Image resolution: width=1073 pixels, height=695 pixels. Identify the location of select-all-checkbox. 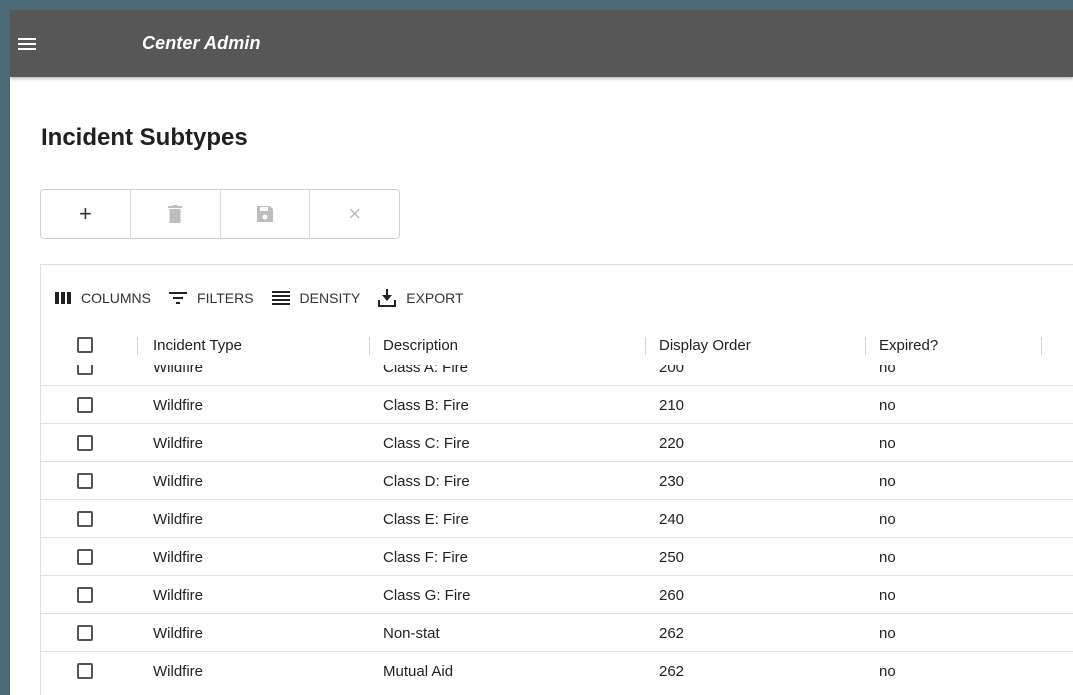
(85, 345).